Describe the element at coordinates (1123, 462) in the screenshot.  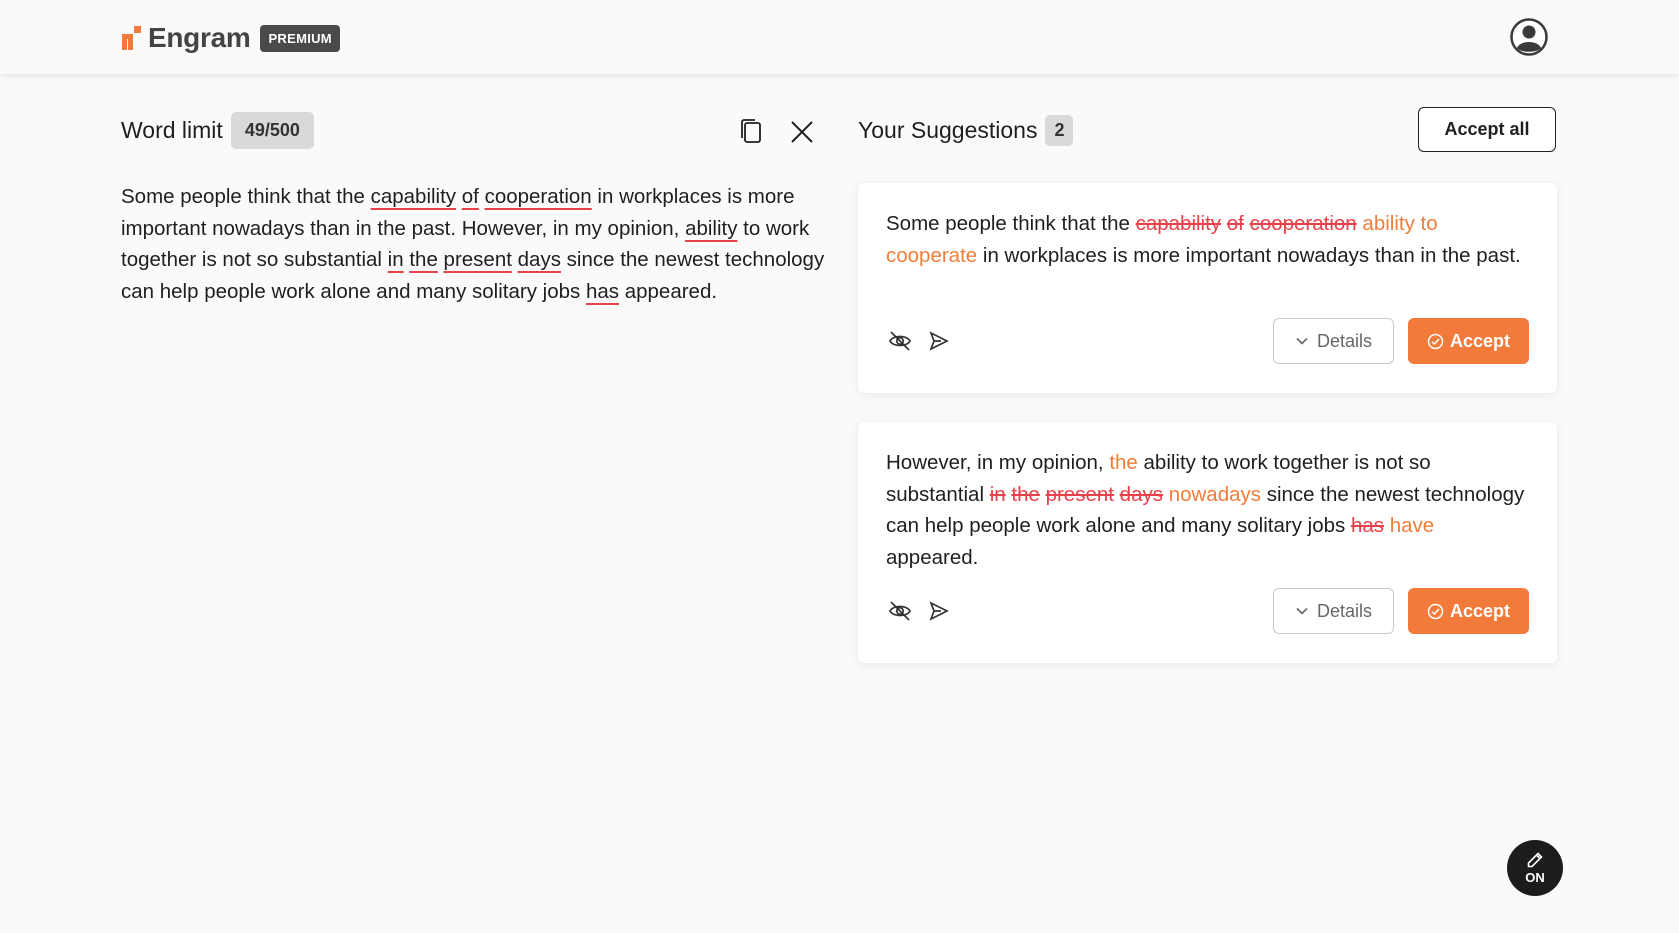
I see `inserted-text: the` at that location.